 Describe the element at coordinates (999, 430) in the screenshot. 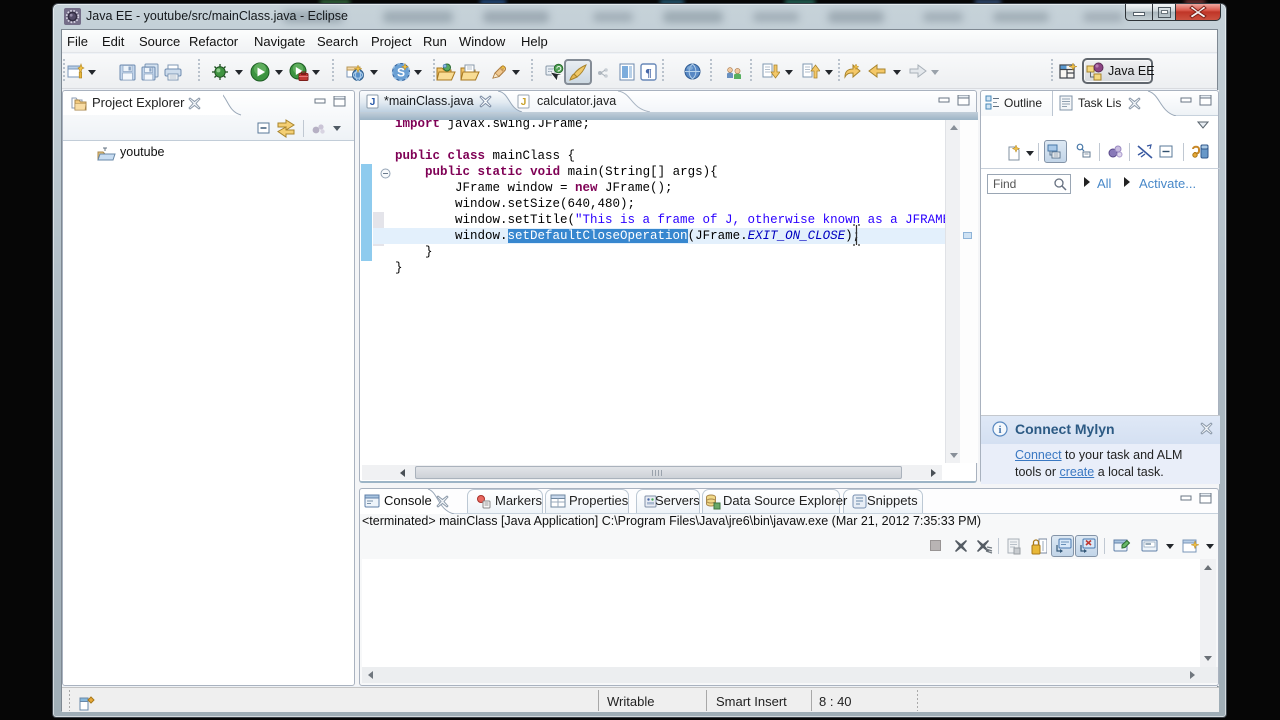

I see `svg-text: i` at that location.